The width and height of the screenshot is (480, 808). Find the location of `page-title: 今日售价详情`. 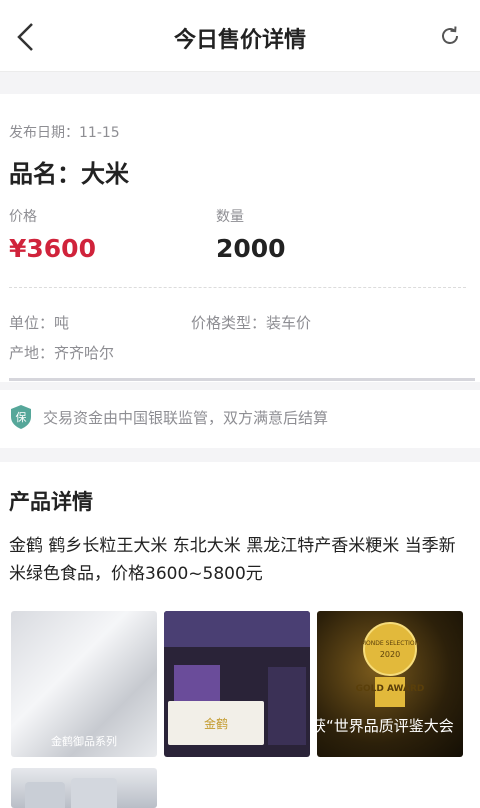

page-title: 今日售价详情 is located at coordinates (239, 40).